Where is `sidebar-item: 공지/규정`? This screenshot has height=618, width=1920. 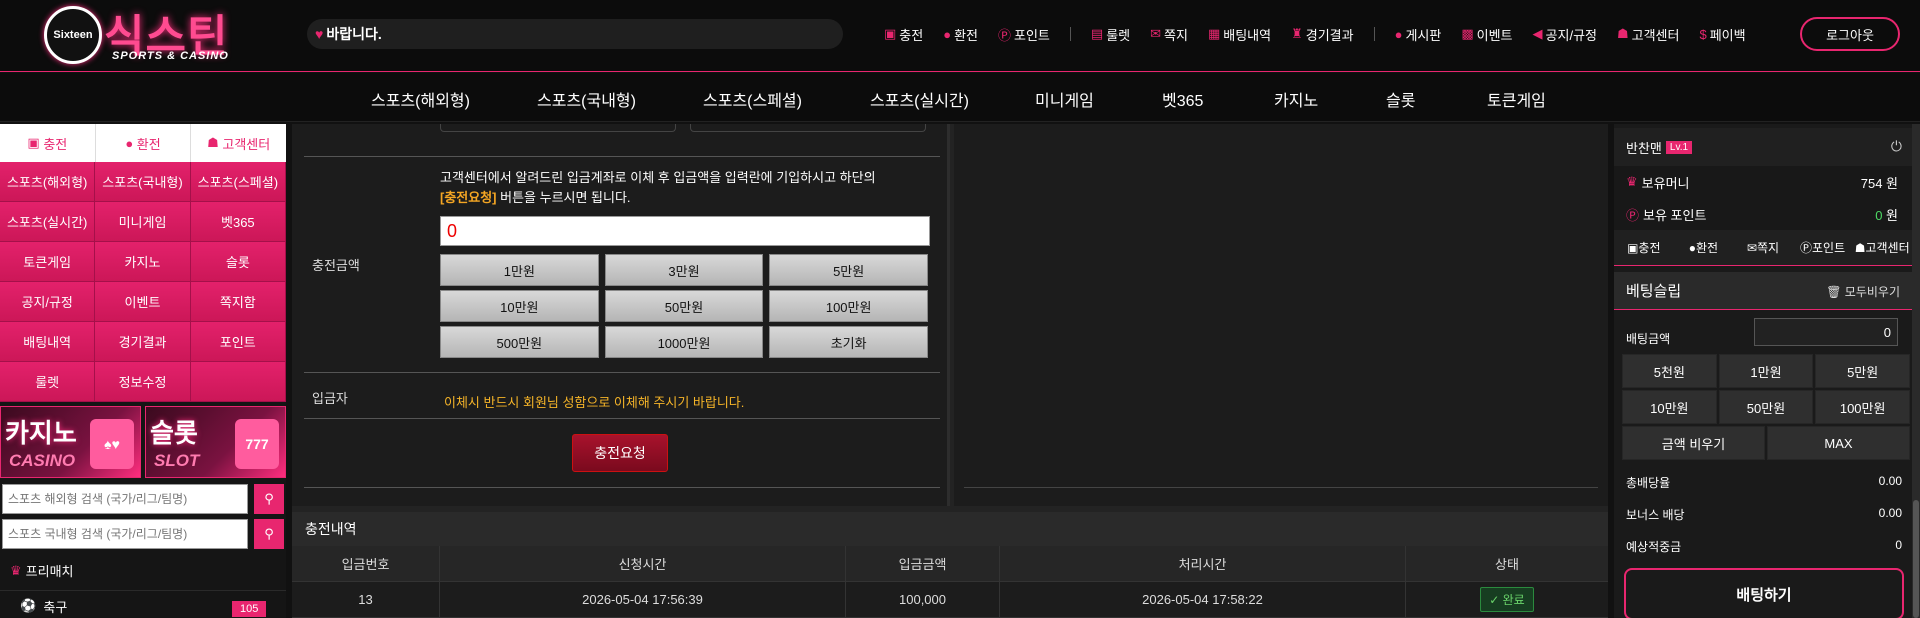 sidebar-item: 공지/규정 is located at coordinates (48, 302).